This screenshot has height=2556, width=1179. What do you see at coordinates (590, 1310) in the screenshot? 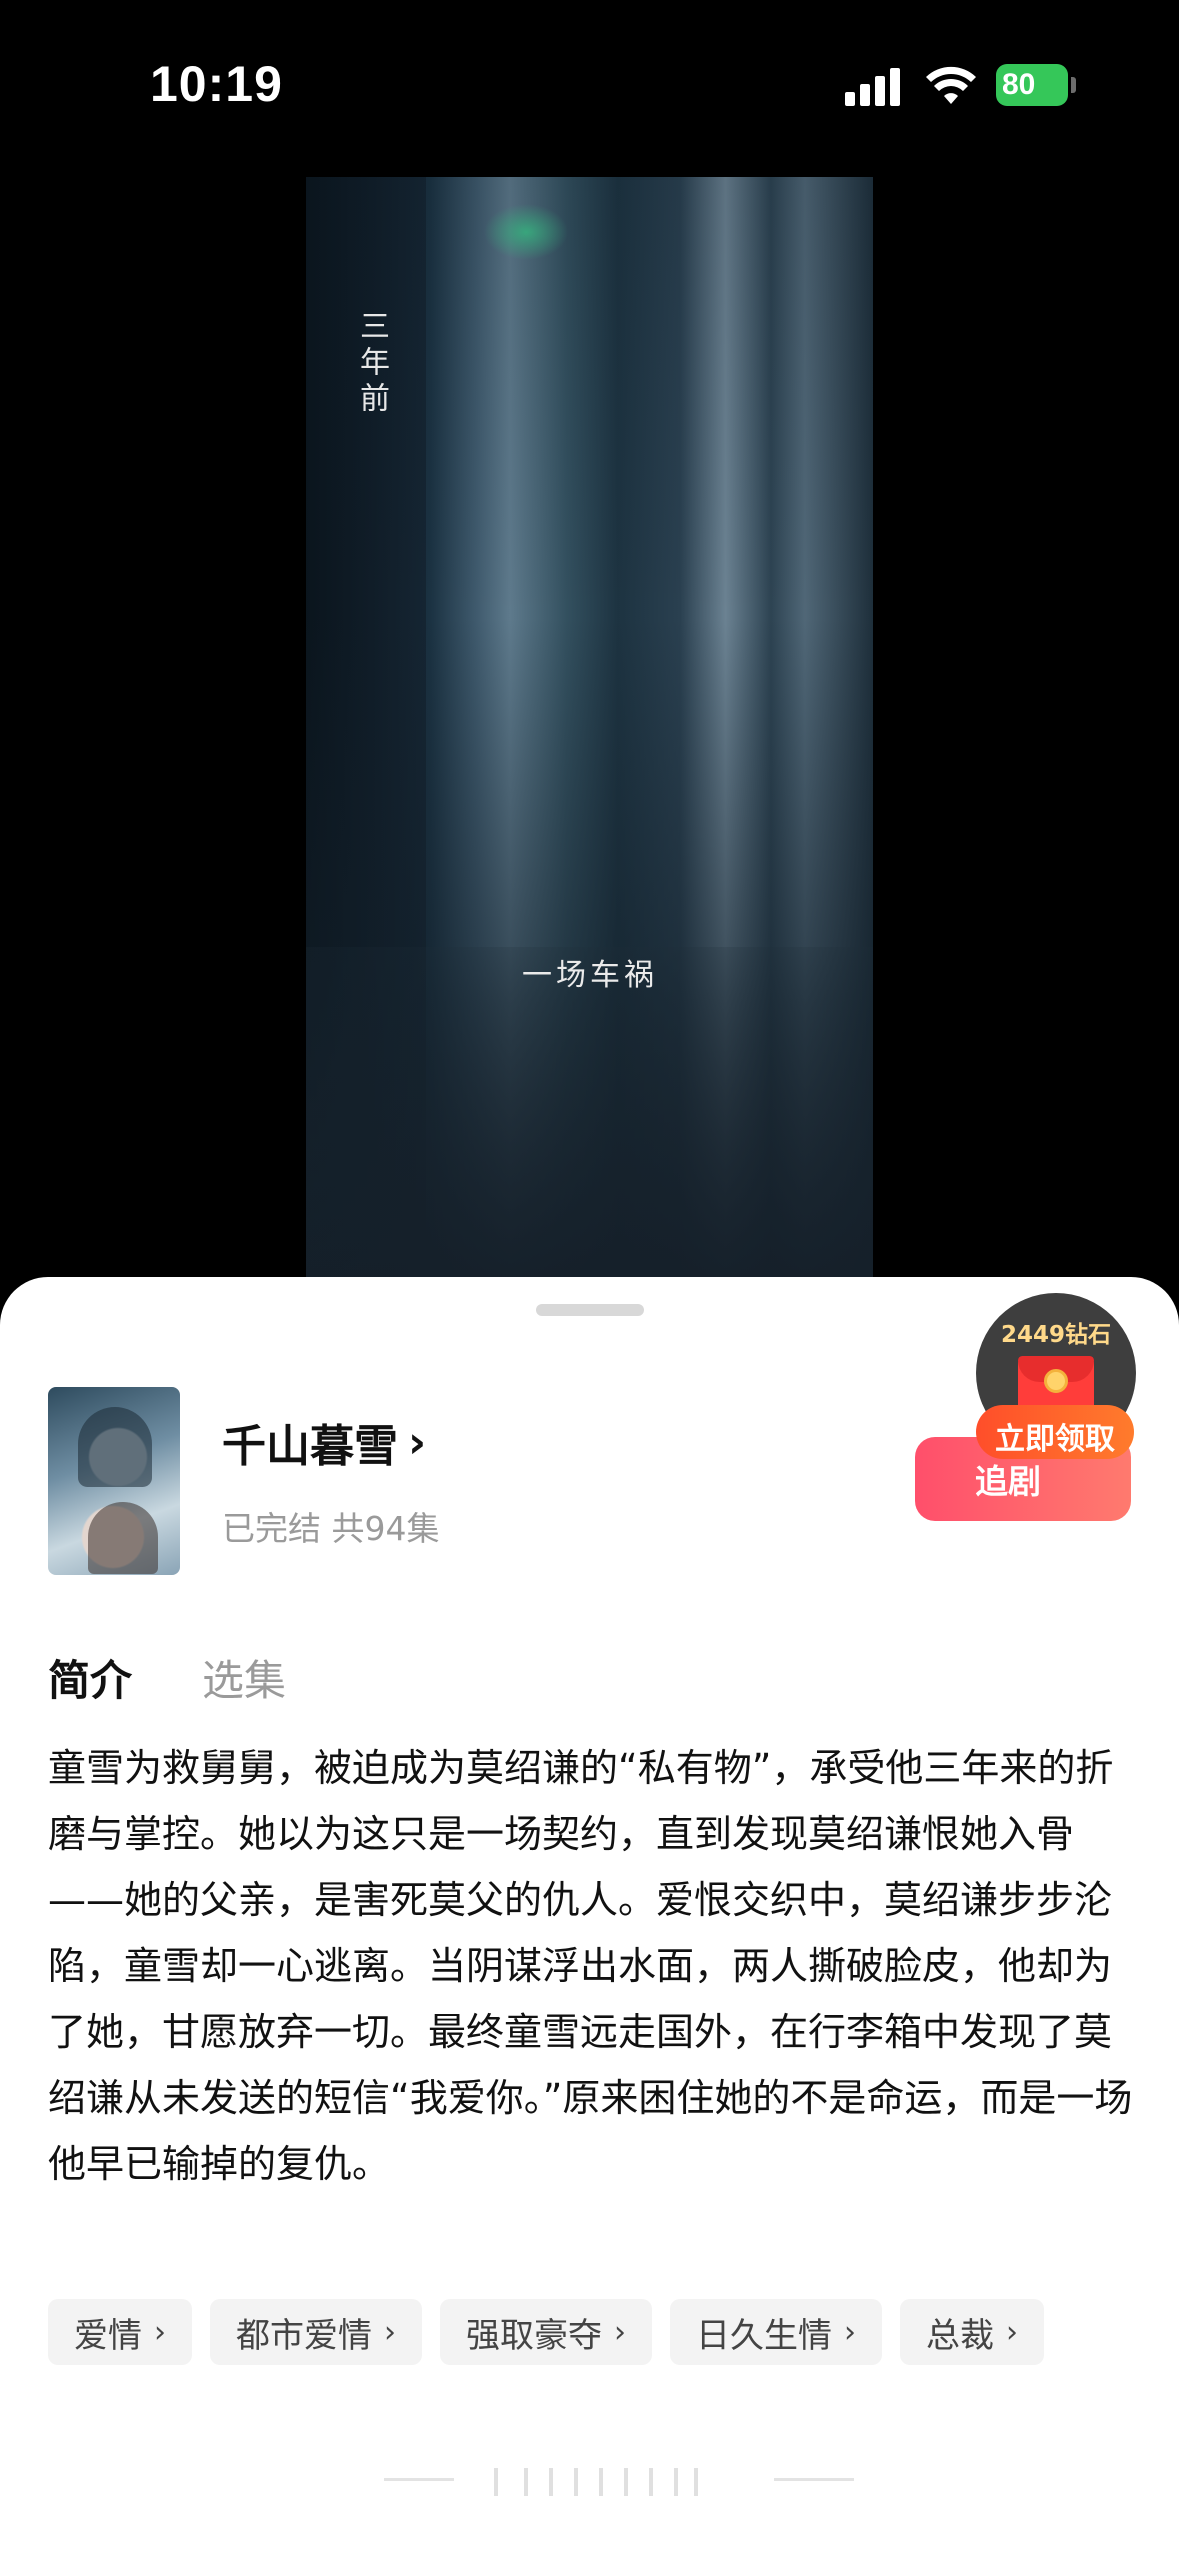
I see `sheet-drag-handle` at bounding box center [590, 1310].